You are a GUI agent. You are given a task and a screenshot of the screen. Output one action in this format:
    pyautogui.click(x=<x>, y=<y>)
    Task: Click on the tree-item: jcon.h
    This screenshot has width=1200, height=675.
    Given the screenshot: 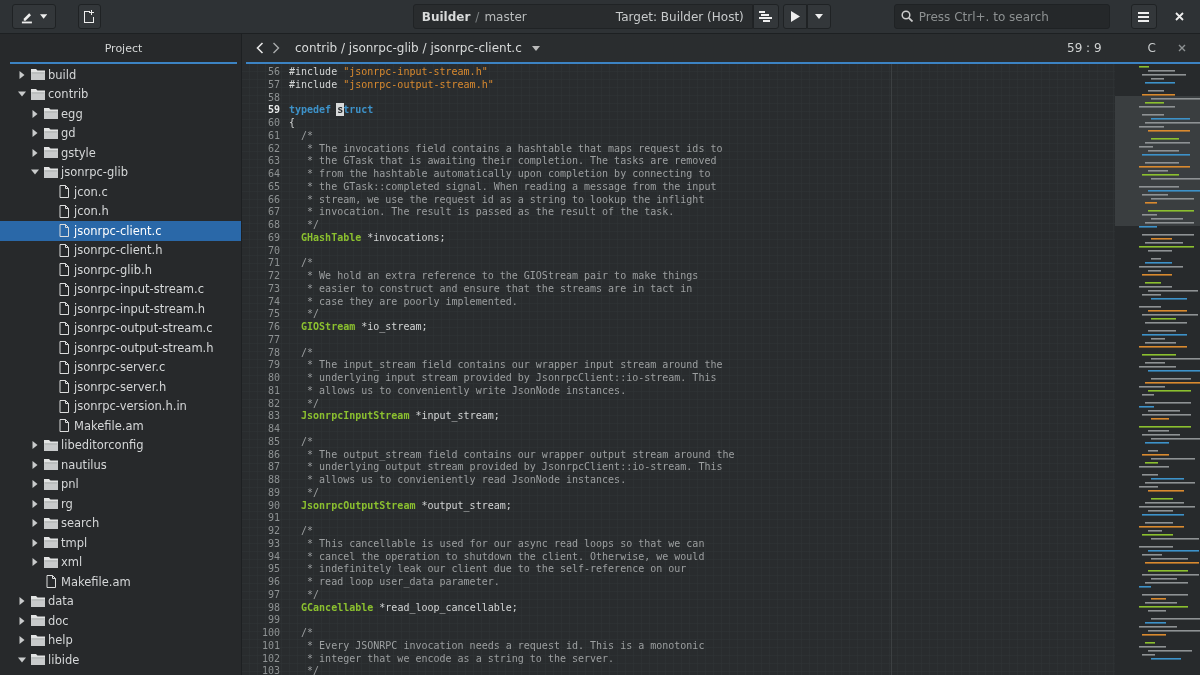 What is the action you would take?
    pyautogui.click(x=120, y=211)
    